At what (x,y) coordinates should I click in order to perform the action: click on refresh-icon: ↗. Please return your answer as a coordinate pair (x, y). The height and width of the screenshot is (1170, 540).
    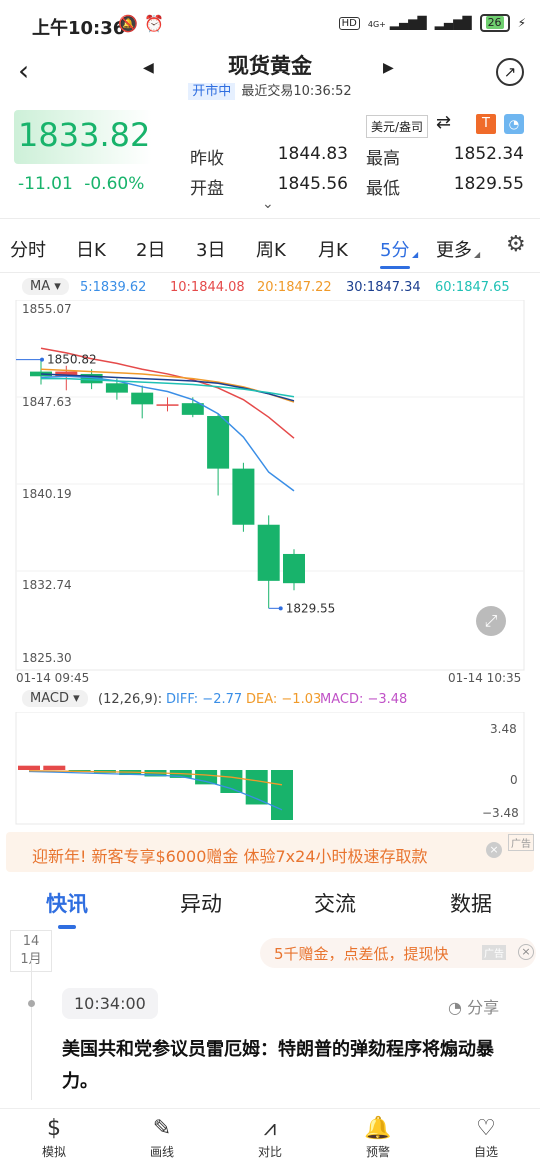
    Looking at the image, I should click on (510, 72).